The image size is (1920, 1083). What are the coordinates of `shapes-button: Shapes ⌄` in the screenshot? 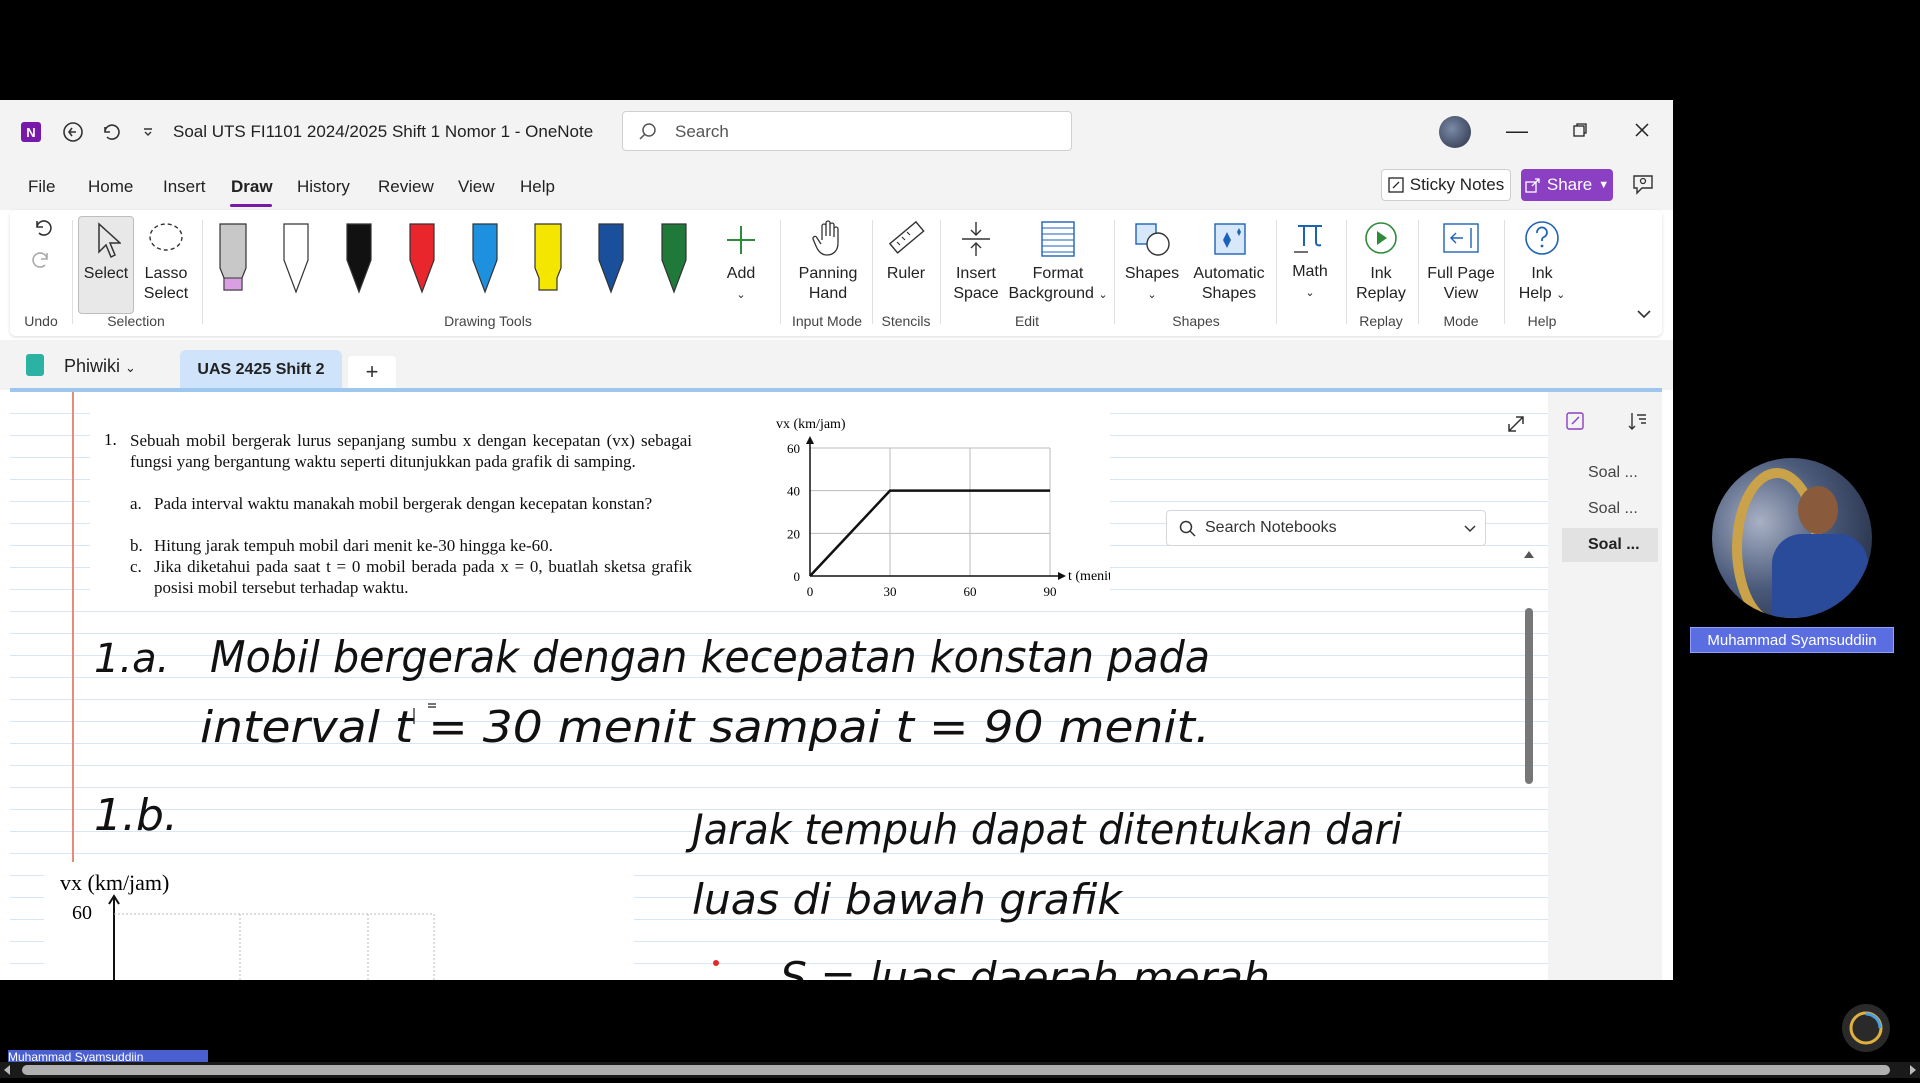 It's located at (1152, 261).